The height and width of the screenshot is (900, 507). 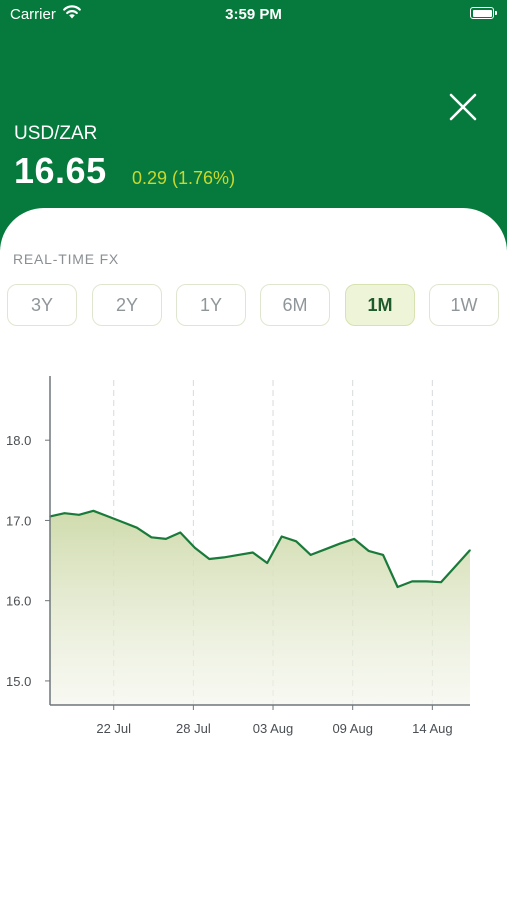 I want to click on range-button-3y: 3Y, so click(x=42, y=305).